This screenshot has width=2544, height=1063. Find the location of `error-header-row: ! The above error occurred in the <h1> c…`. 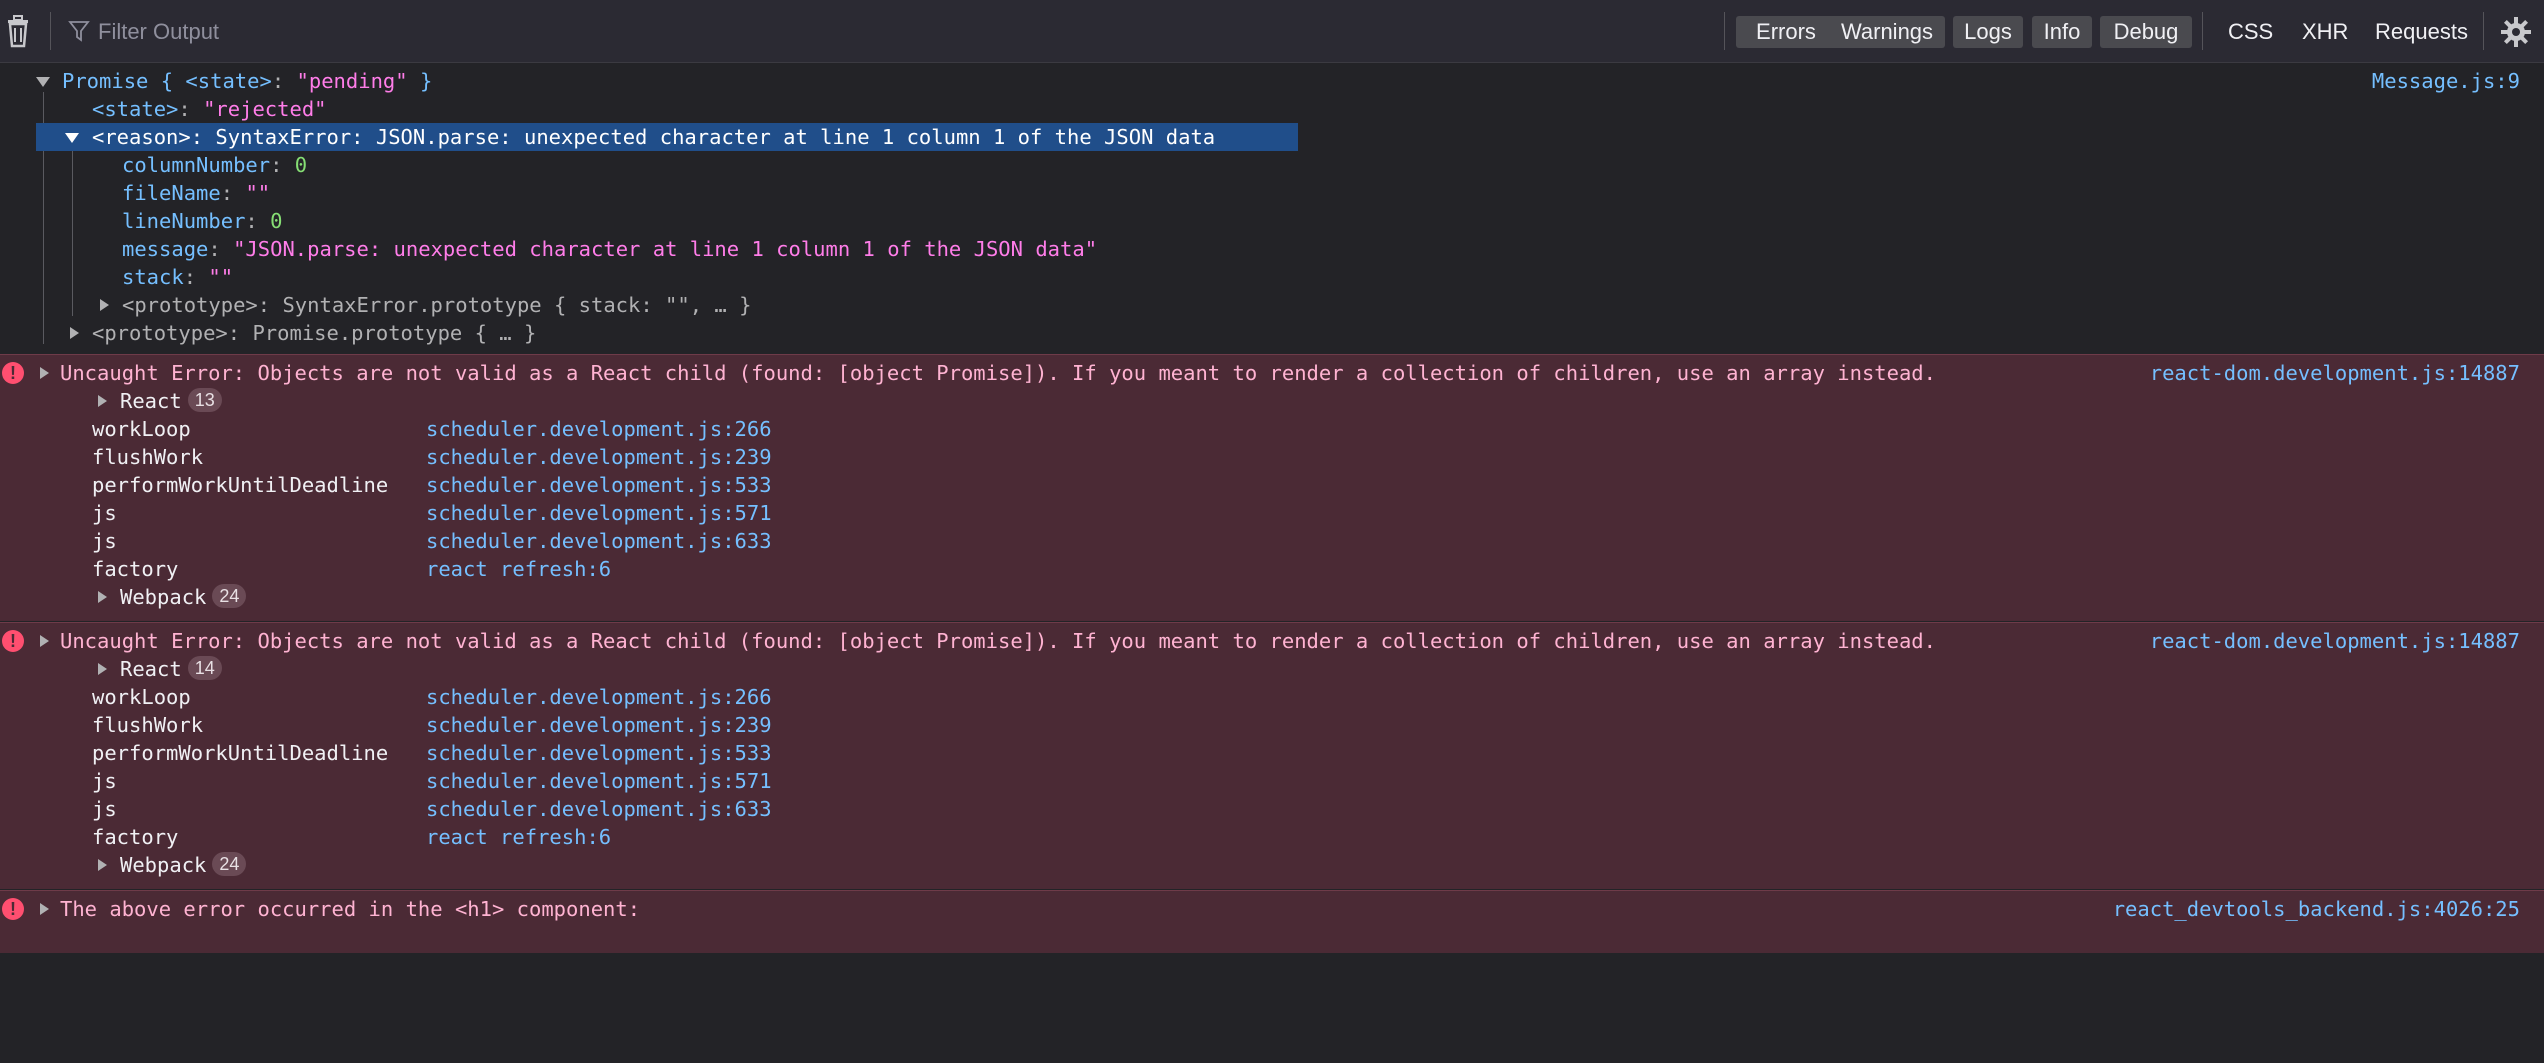

error-header-row: ! The above error occurred in the <h1> c… is located at coordinates (1272, 909).